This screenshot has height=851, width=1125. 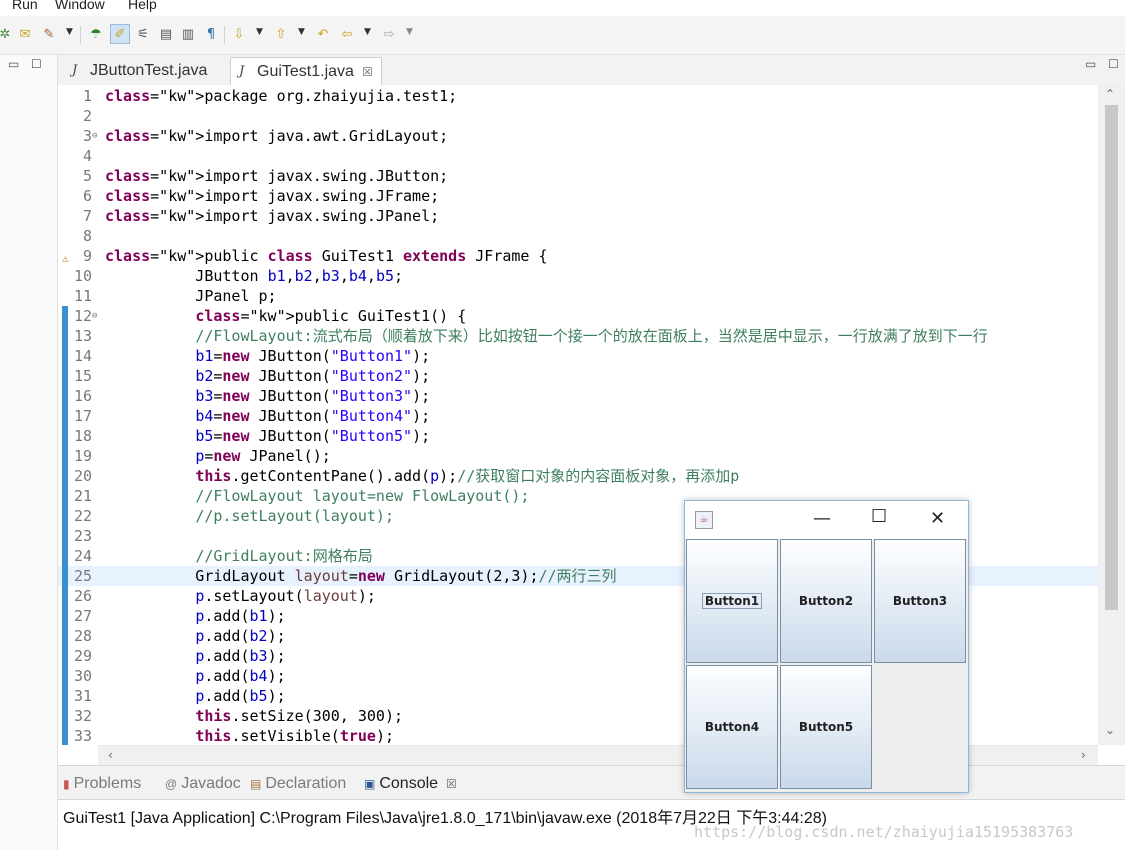 What do you see at coordinates (578, 316) in the screenshot?
I see `code-line: 12 ⊖ class="kw">public GuiTest1() {` at bounding box center [578, 316].